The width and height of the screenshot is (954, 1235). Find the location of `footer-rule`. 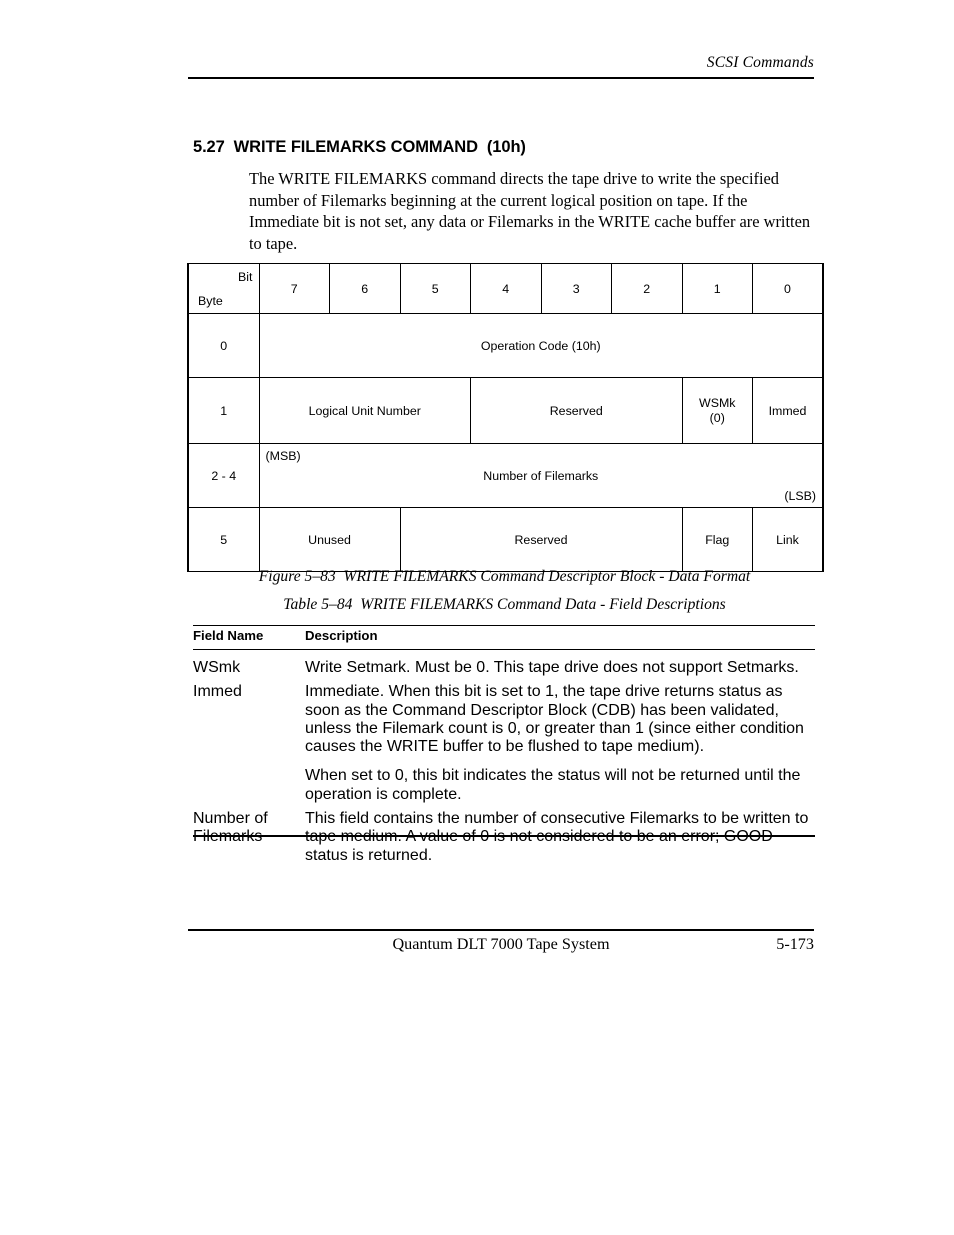

footer-rule is located at coordinates (501, 930).